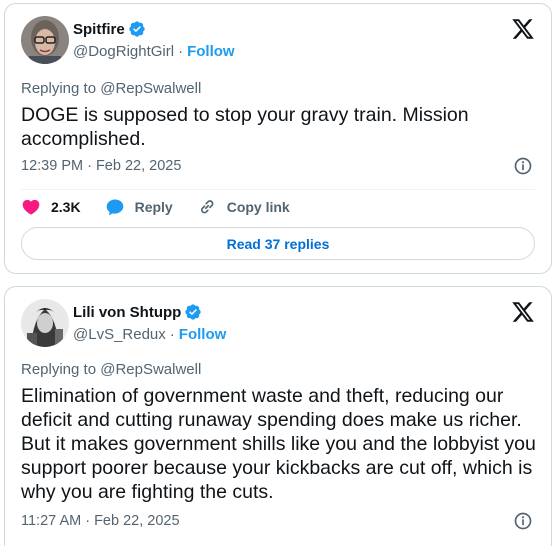  What do you see at coordinates (119, 334) in the screenshot?
I see `author-handle: @LvS_Redux` at bounding box center [119, 334].